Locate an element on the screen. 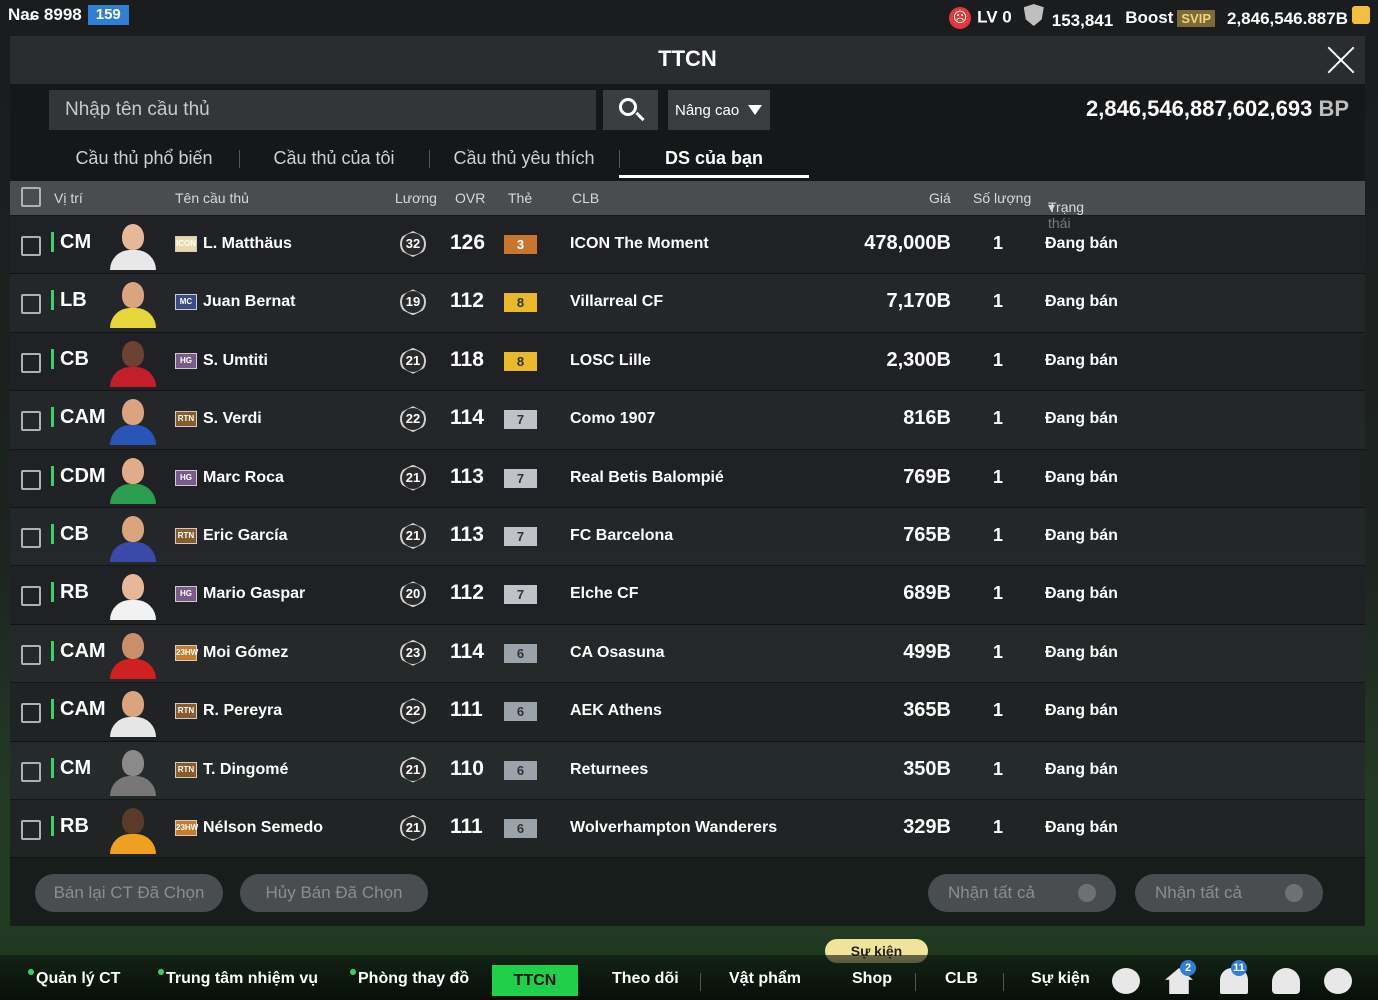 The width and height of the screenshot is (1378, 1000). ovr-value: 114 is located at coordinates (467, 418).